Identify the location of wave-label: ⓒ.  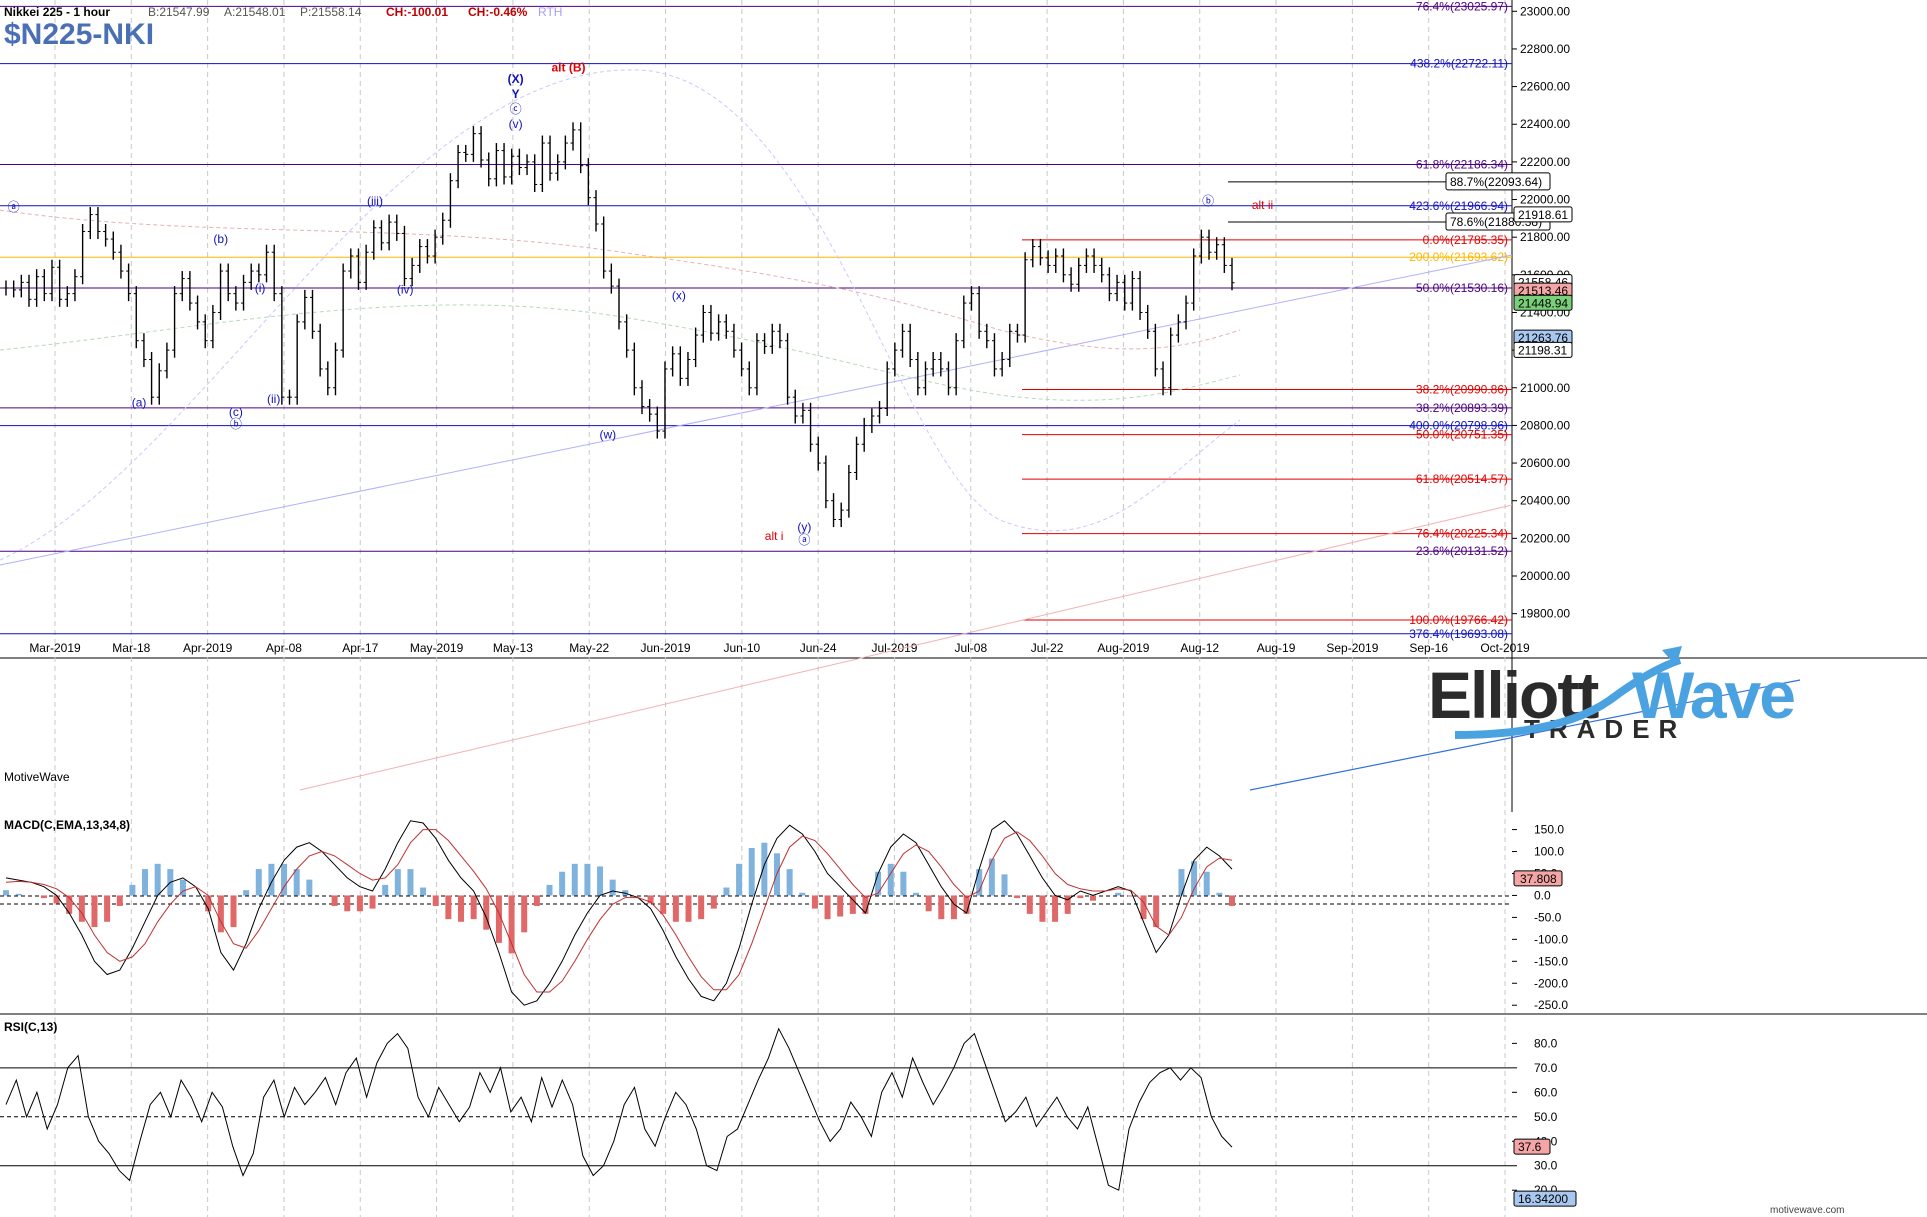
(516, 109).